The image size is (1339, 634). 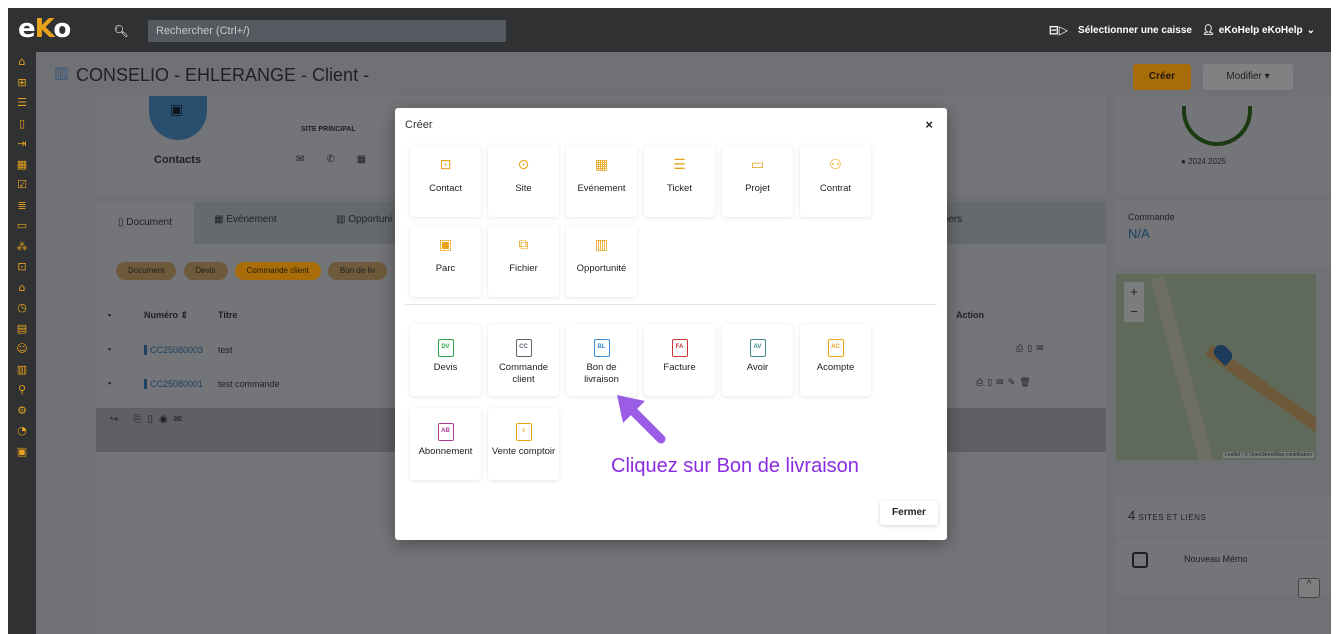 What do you see at coordinates (22, 411) in the screenshot?
I see `settings-icon: ⚙` at bounding box center [22, 411].